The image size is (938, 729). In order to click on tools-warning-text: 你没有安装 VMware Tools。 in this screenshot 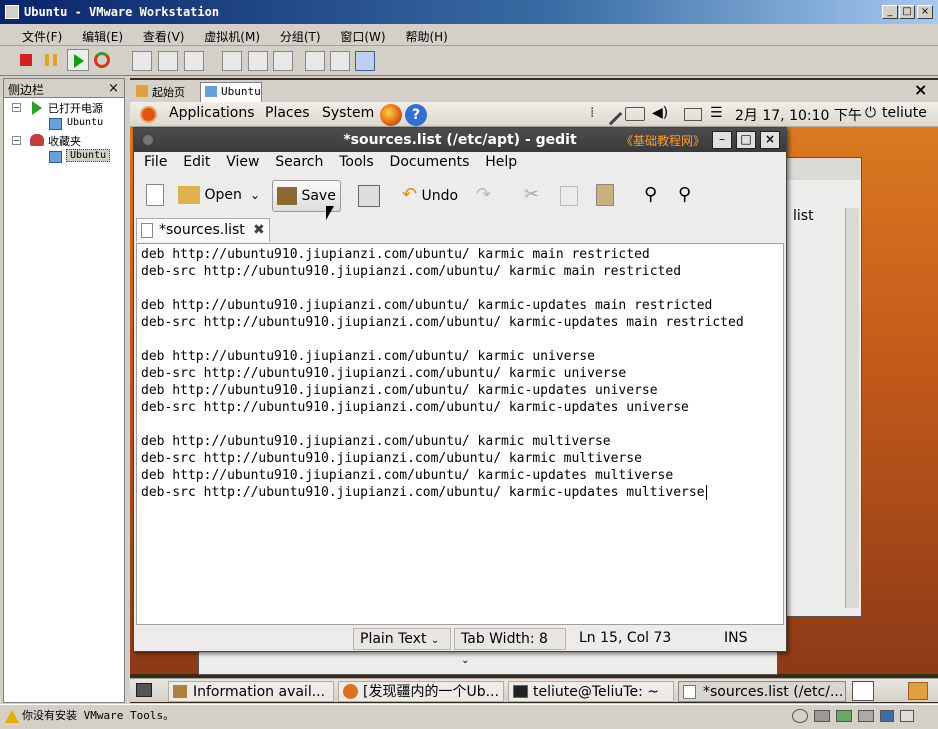, I will do `click(98, 715)`.